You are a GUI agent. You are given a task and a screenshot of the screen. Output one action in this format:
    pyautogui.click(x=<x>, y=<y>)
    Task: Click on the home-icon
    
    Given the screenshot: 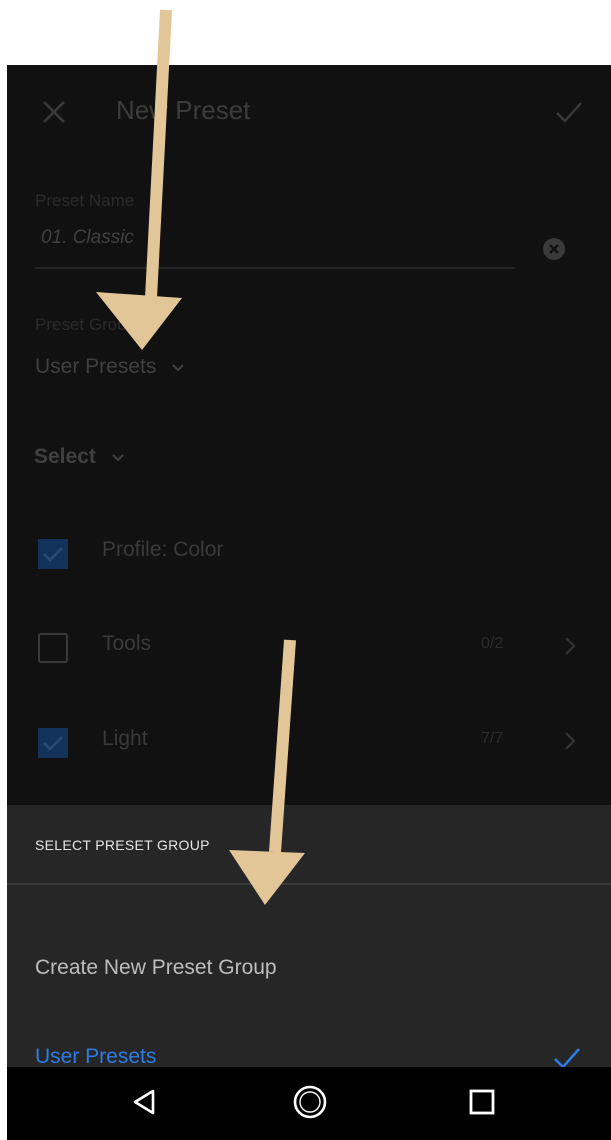 What is the action you would take?
    pyautogui.click(x=310, y=1102)
    